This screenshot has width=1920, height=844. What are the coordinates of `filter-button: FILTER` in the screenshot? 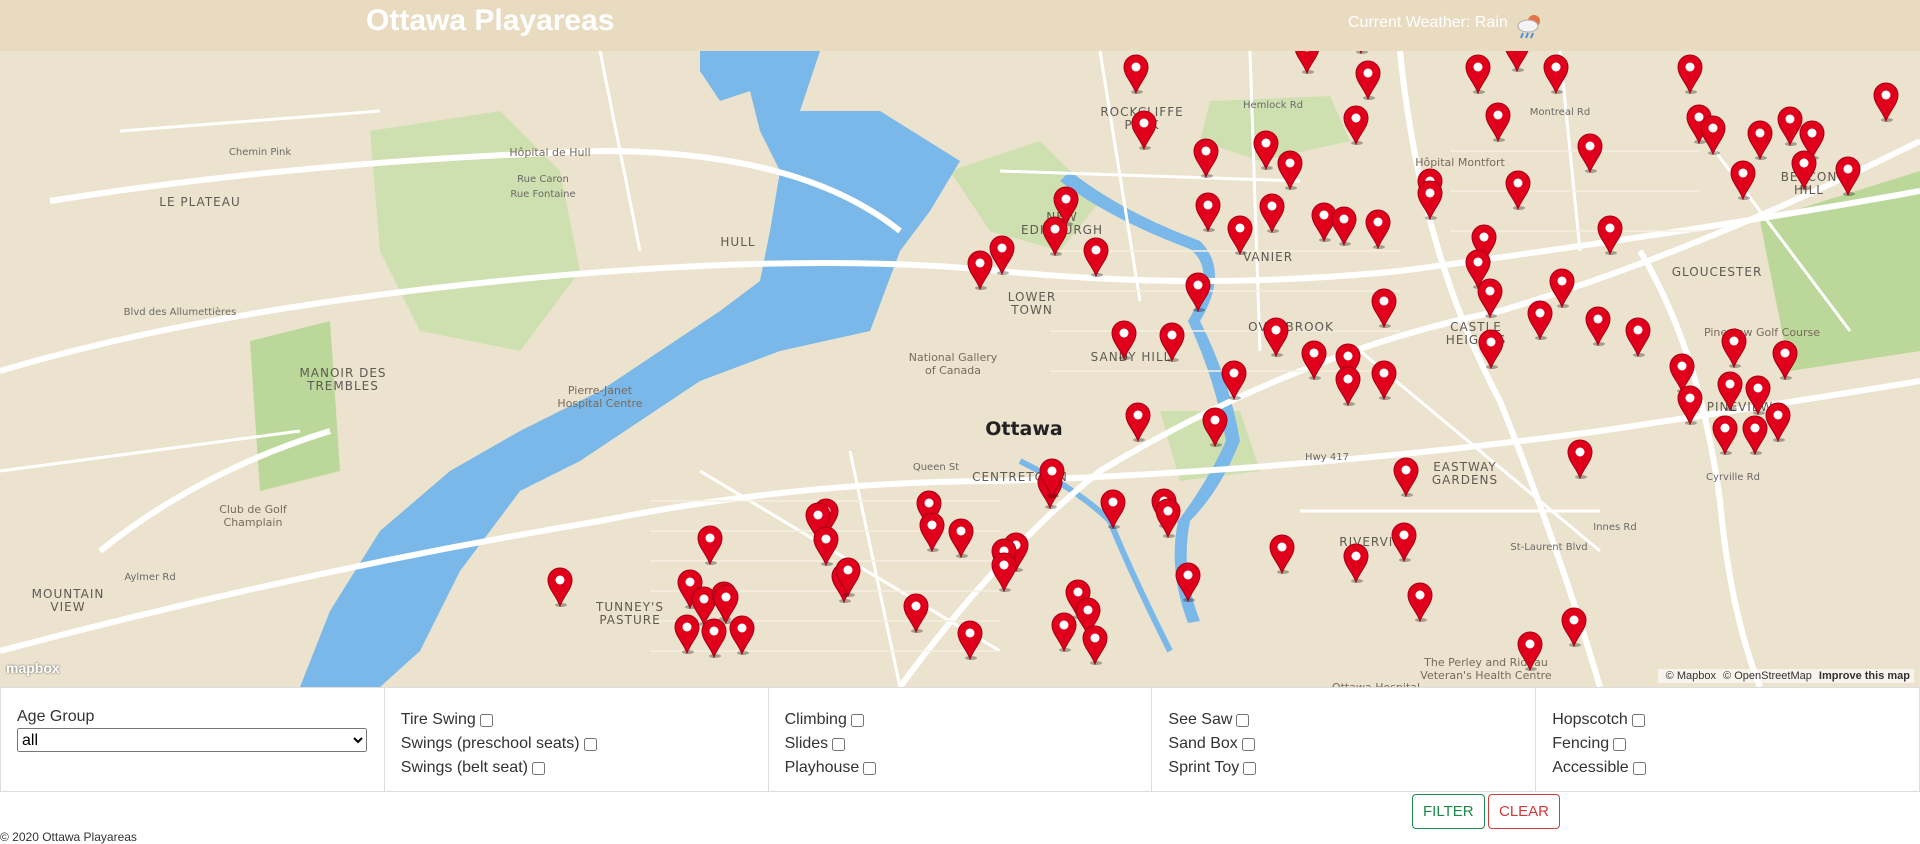 It's located at (1448, 811).